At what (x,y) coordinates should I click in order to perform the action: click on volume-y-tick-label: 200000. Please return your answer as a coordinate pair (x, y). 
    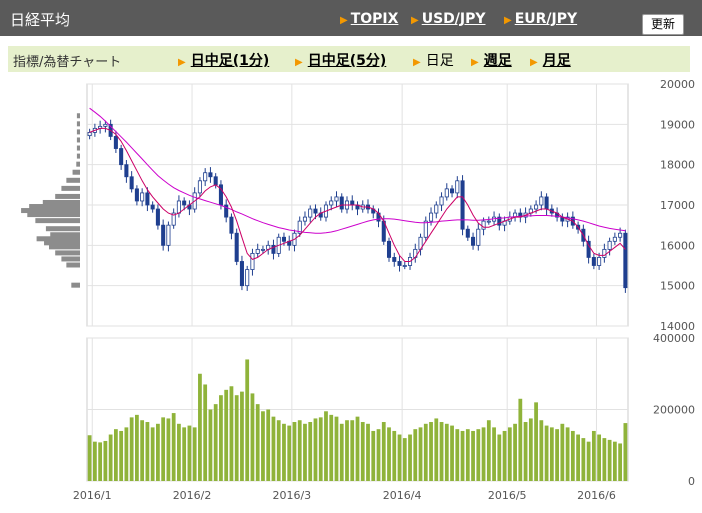
    Looking at the image, I should click on (674, 410).